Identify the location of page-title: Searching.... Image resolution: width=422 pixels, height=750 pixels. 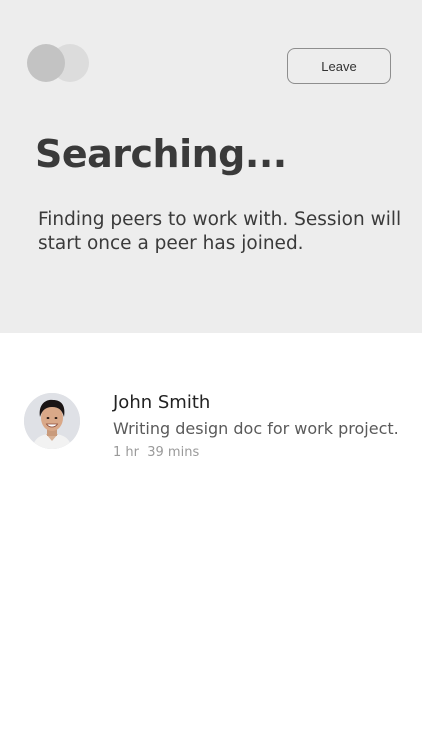
(161, 154).